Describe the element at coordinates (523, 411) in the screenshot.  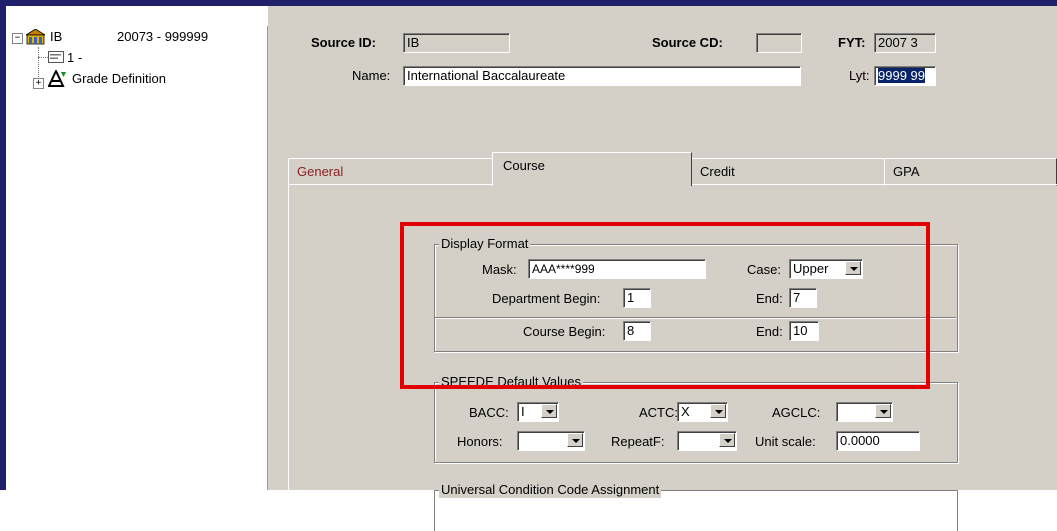
I see `bacc-value: I` at that location.